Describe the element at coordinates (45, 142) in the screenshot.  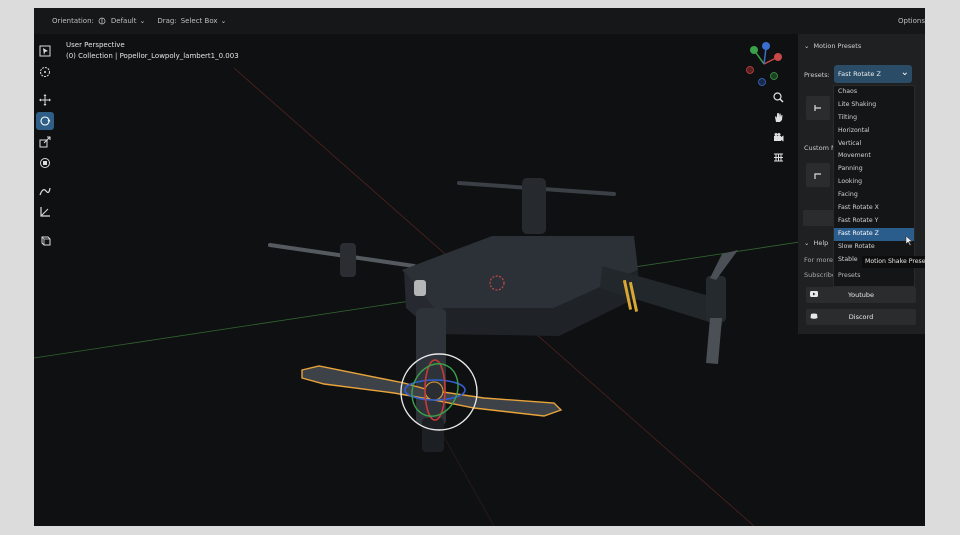
I see `scale-icon` at that location.